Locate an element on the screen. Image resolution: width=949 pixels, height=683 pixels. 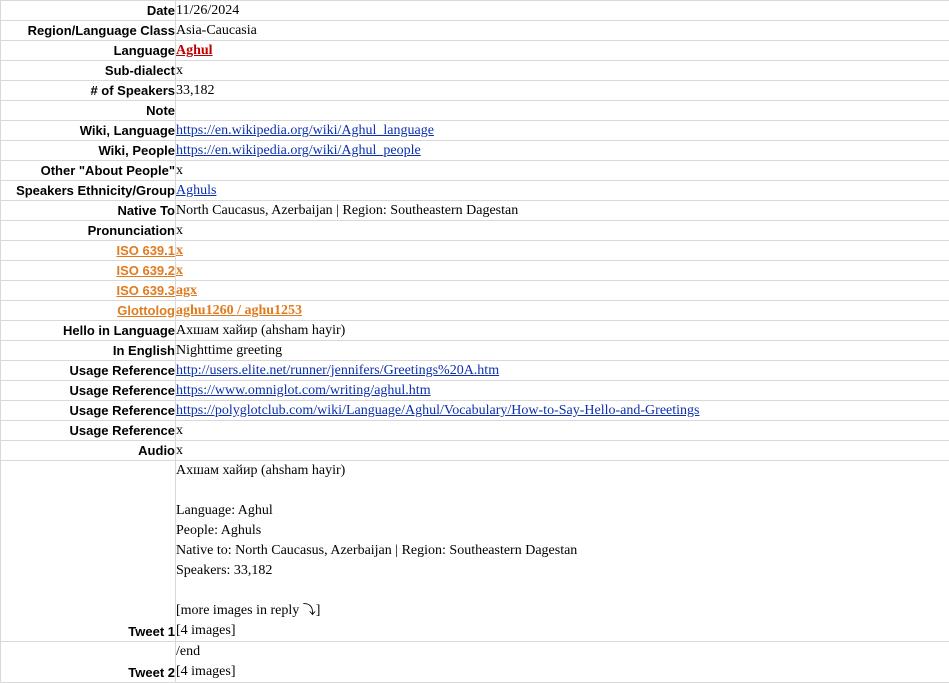
row-speakers: # of Speakers 33,182 is located at coordinates (475, 91).